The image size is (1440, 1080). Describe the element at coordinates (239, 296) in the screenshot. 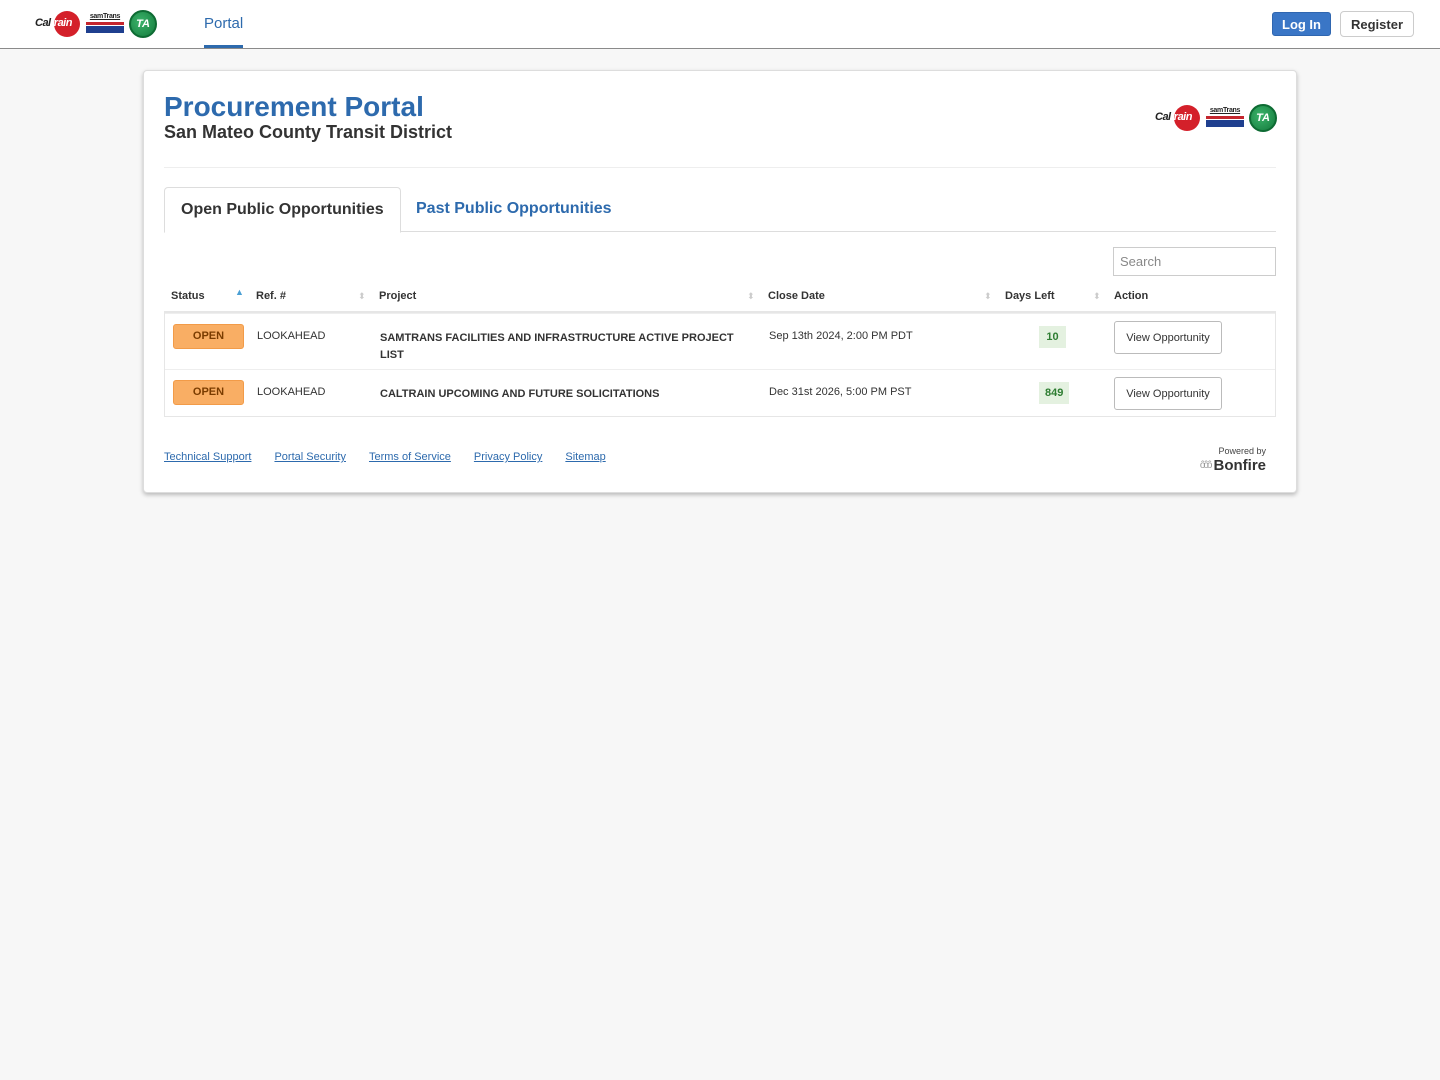

I see `sort-ascending-icon: ▲` at that location.